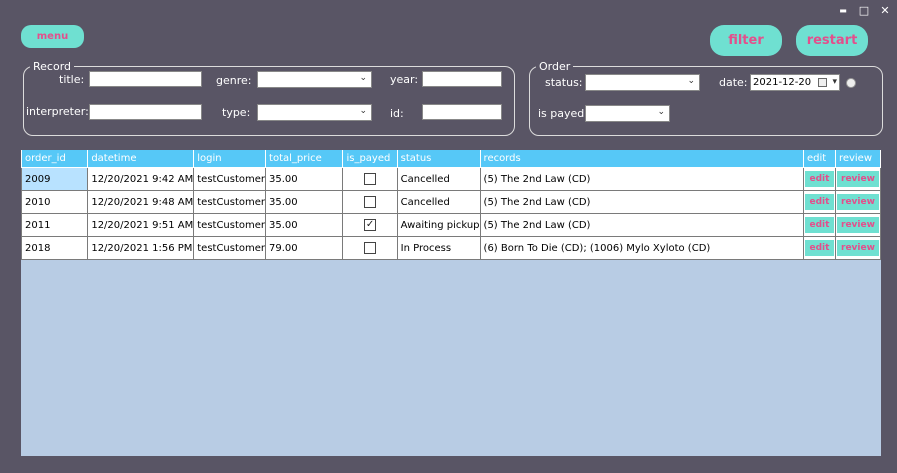 This screenshot has height=473, width=897. I want to click on datetime-cell: 12/20/2021 9:51 AM, so click(141, 225).